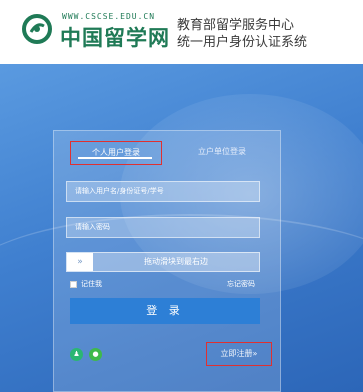 This screenshot has width=363, height=392. I want to click on slide-verification: » 拖动滑块到最右边, so click(163, 262).